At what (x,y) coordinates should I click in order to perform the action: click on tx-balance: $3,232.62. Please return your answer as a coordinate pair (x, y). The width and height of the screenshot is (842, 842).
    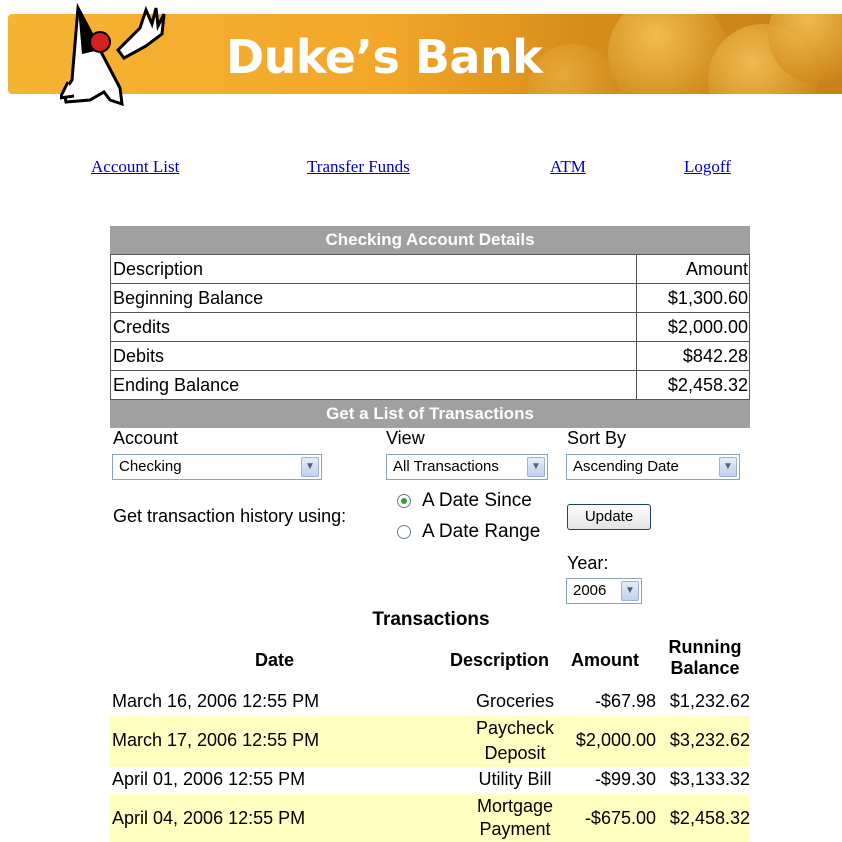
    Looking at the image, I should click on (709, 740).